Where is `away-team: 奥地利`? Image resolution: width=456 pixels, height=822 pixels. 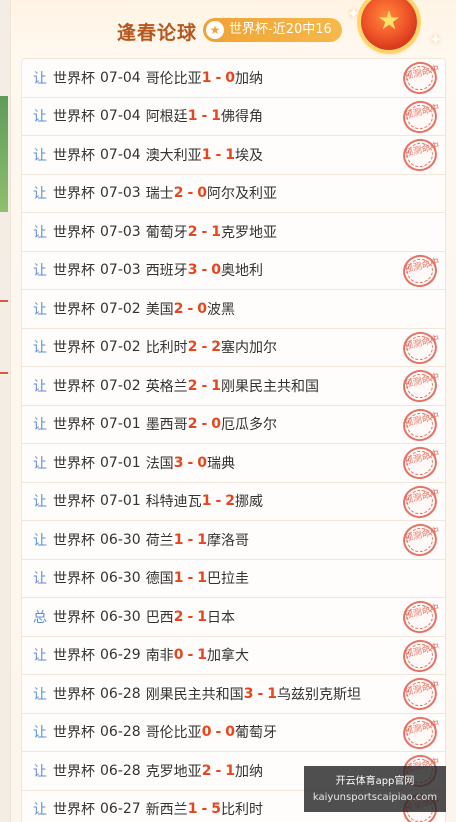 away-team: 奥地利 is located at coordinates (242, 271).